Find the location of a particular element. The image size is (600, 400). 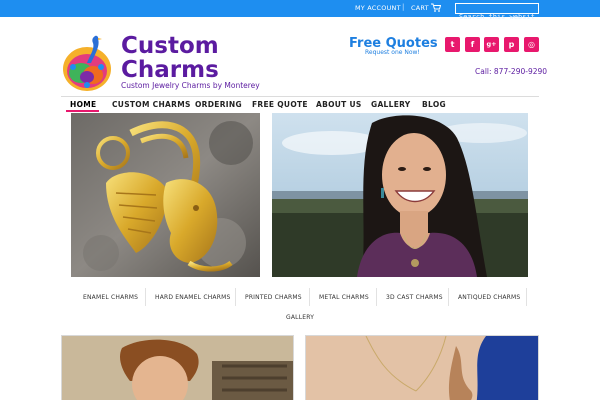

pinterest-icon: p is located at coordinates (511, 44).